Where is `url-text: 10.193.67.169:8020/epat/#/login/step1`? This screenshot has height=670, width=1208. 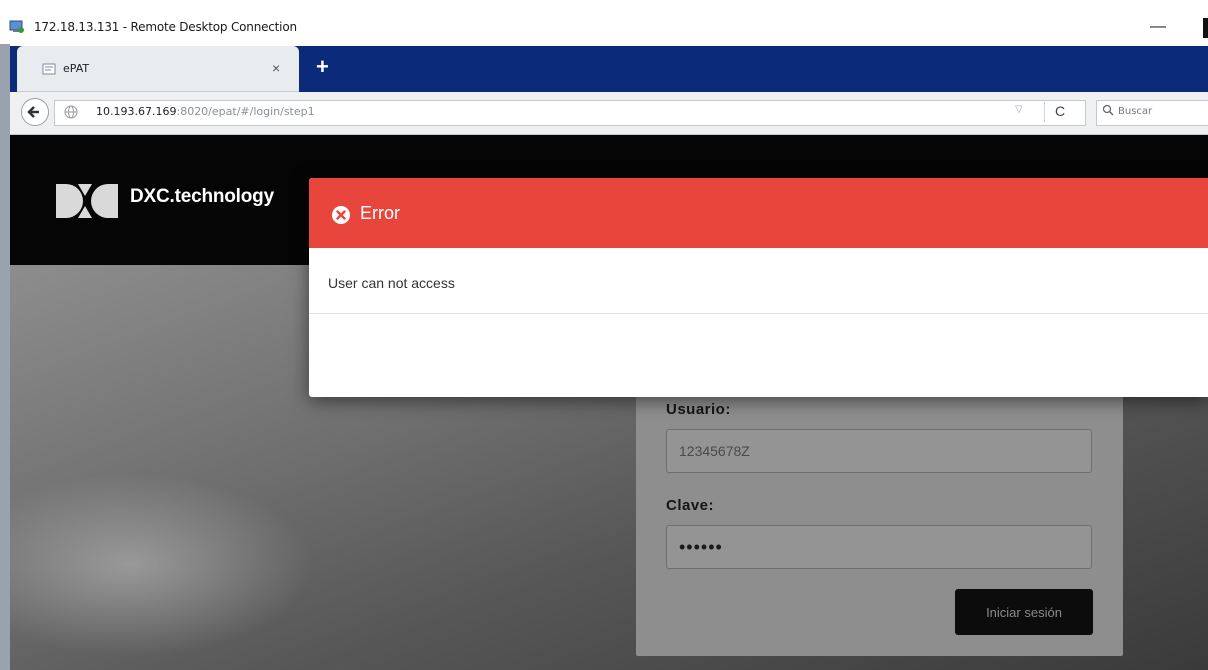
url-text: 10.193.67.169:8020/epat/#/login/step1 is located at coordinates (205, 111).